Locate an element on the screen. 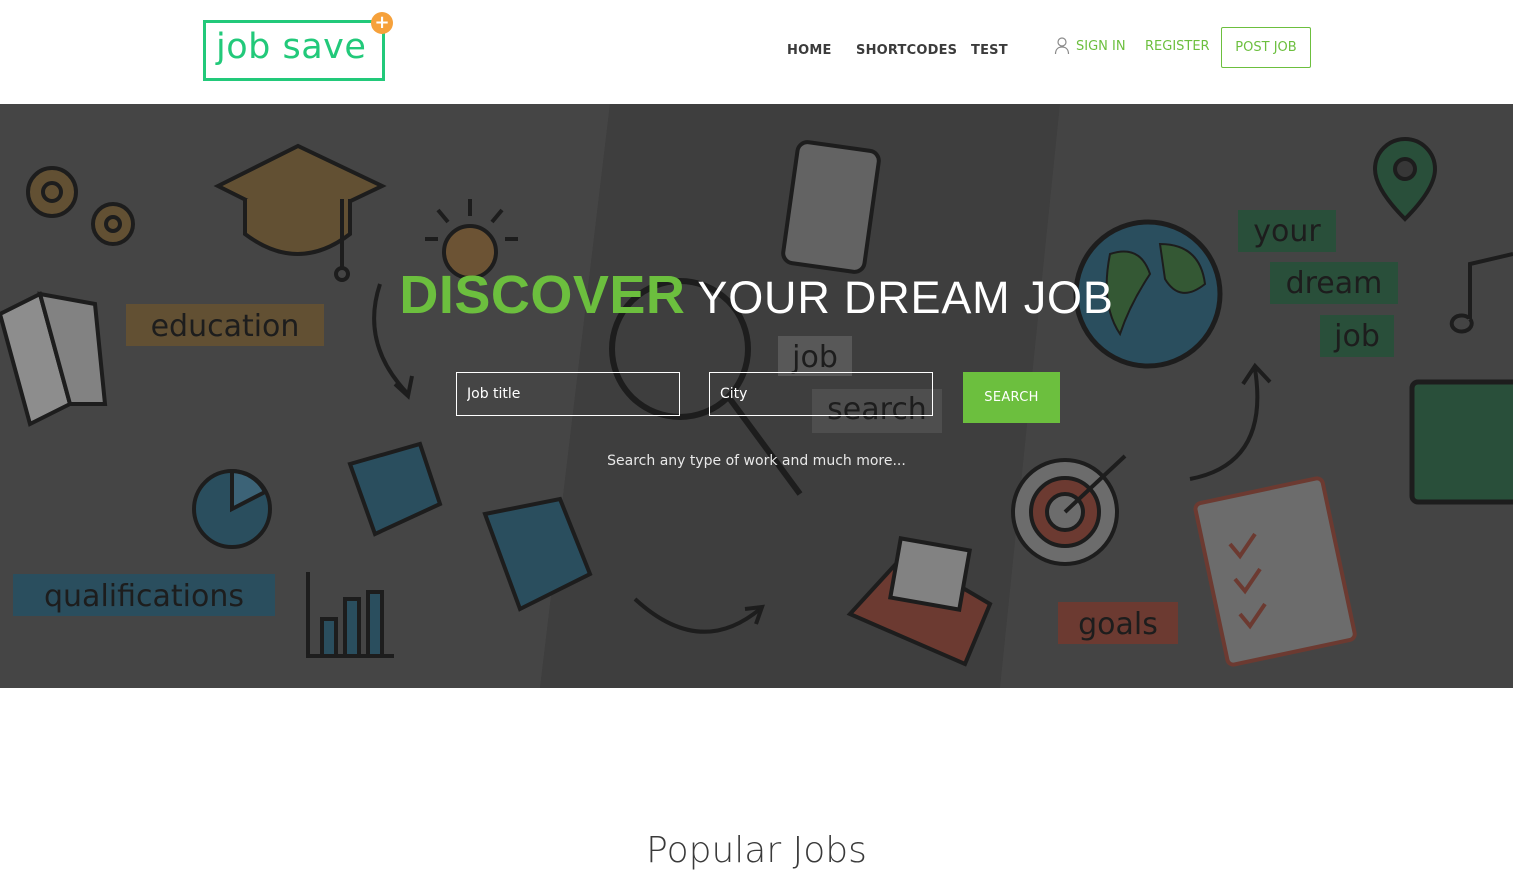  site-logo: job save is located at coordinates (294, 50).